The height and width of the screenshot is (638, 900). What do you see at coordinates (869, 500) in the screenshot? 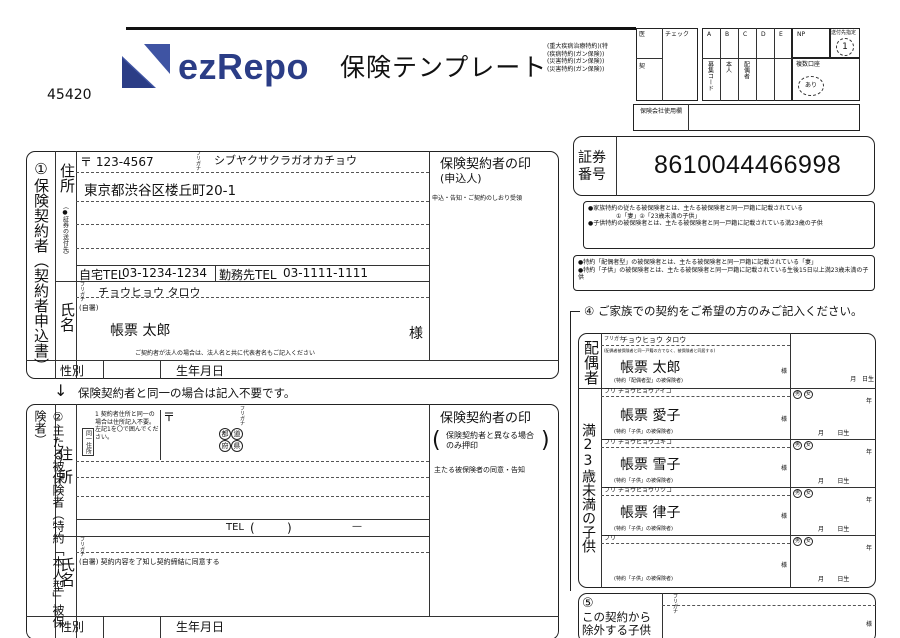
I see `child3-year: 年` at bounding box center [869, 500].